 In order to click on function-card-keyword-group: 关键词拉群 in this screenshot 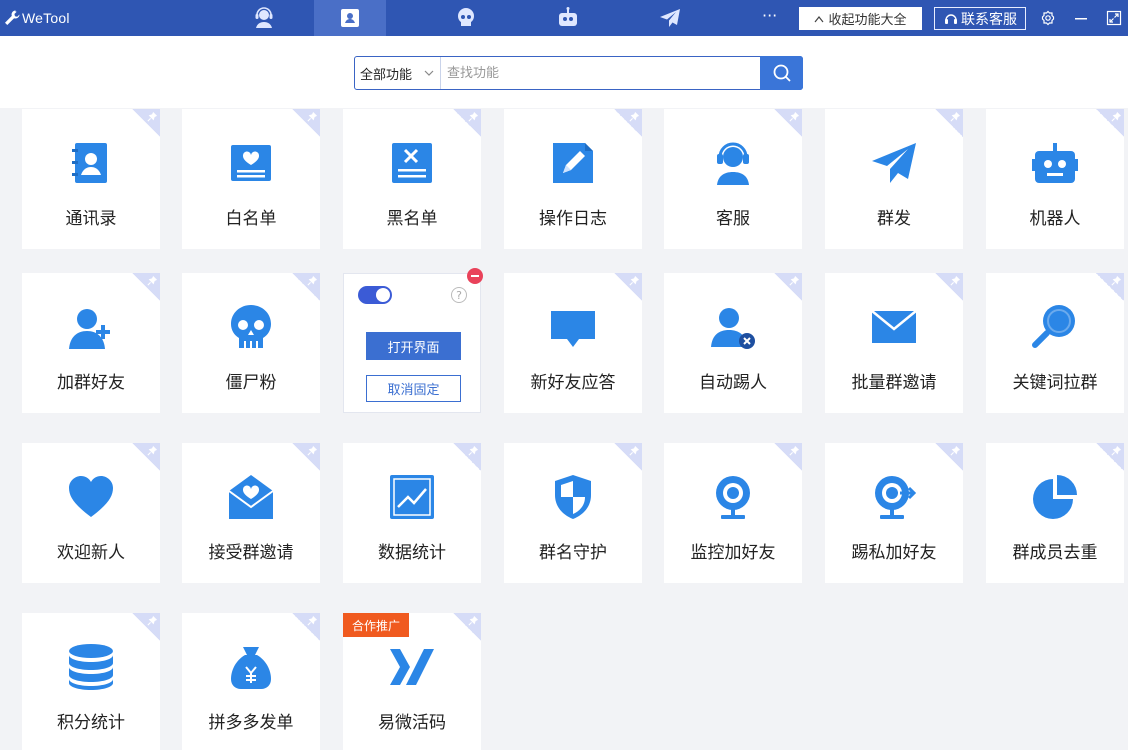, I will do `click(1055, 343)`.